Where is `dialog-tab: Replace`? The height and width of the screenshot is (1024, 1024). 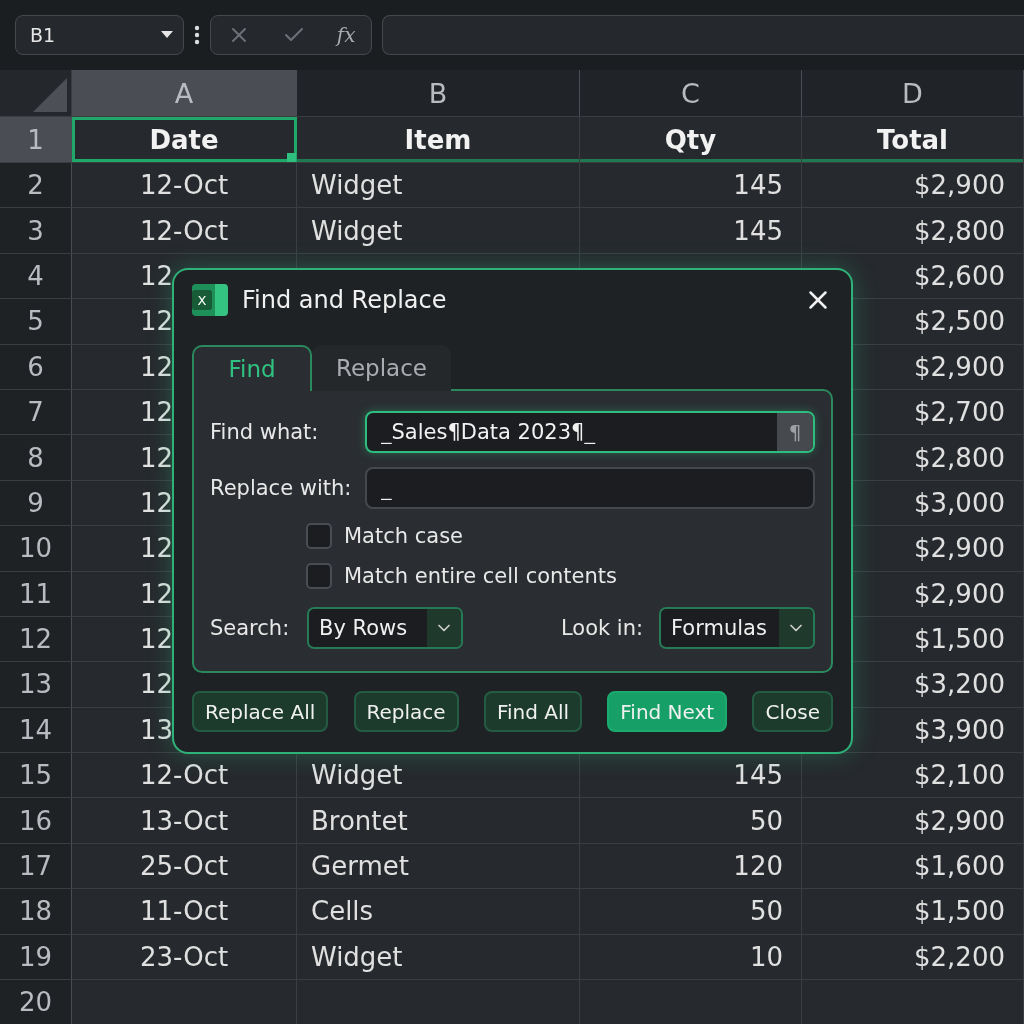
dialog-tab: Replace is located at coordinates (381, 368).